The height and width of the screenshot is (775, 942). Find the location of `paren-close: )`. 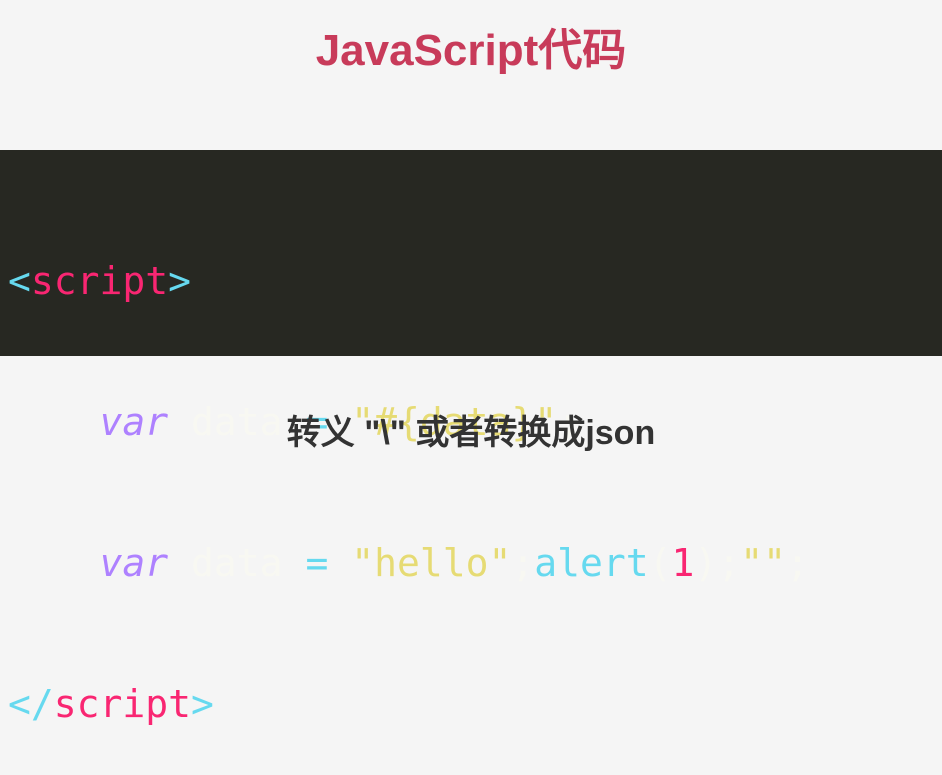

paren-close: ) is located at coordinates (706, 563).